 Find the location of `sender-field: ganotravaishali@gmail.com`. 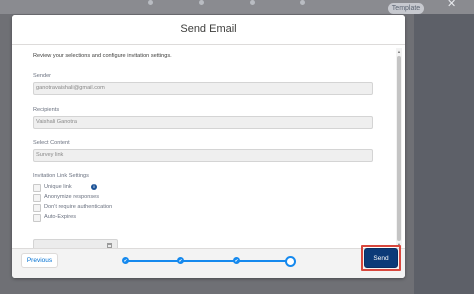

sender-field: ganotravaishali@gmail.com is located at coordinates (203, 88).